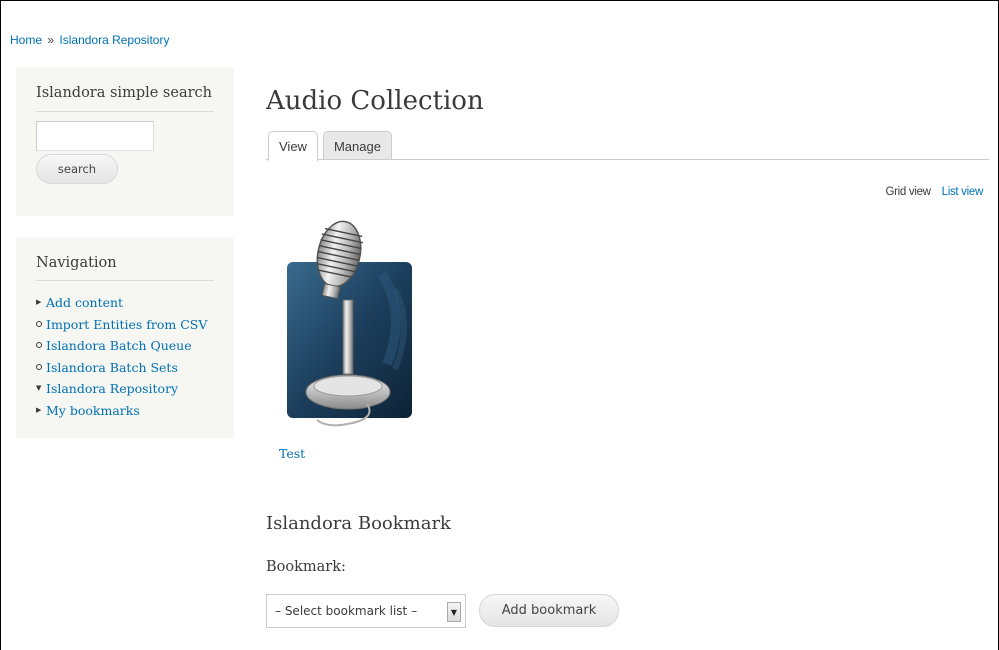 The width and height of the screenshot is (999, 650). Describe the element at coordinates (85, 302) in the screenshot. I see `nav-item-label: Add content` at that location.